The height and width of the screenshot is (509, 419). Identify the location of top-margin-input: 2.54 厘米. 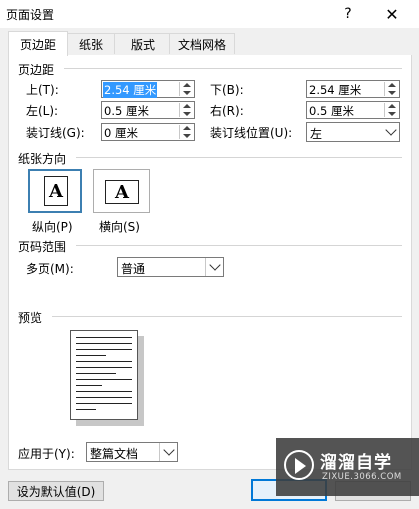
(148, 89).